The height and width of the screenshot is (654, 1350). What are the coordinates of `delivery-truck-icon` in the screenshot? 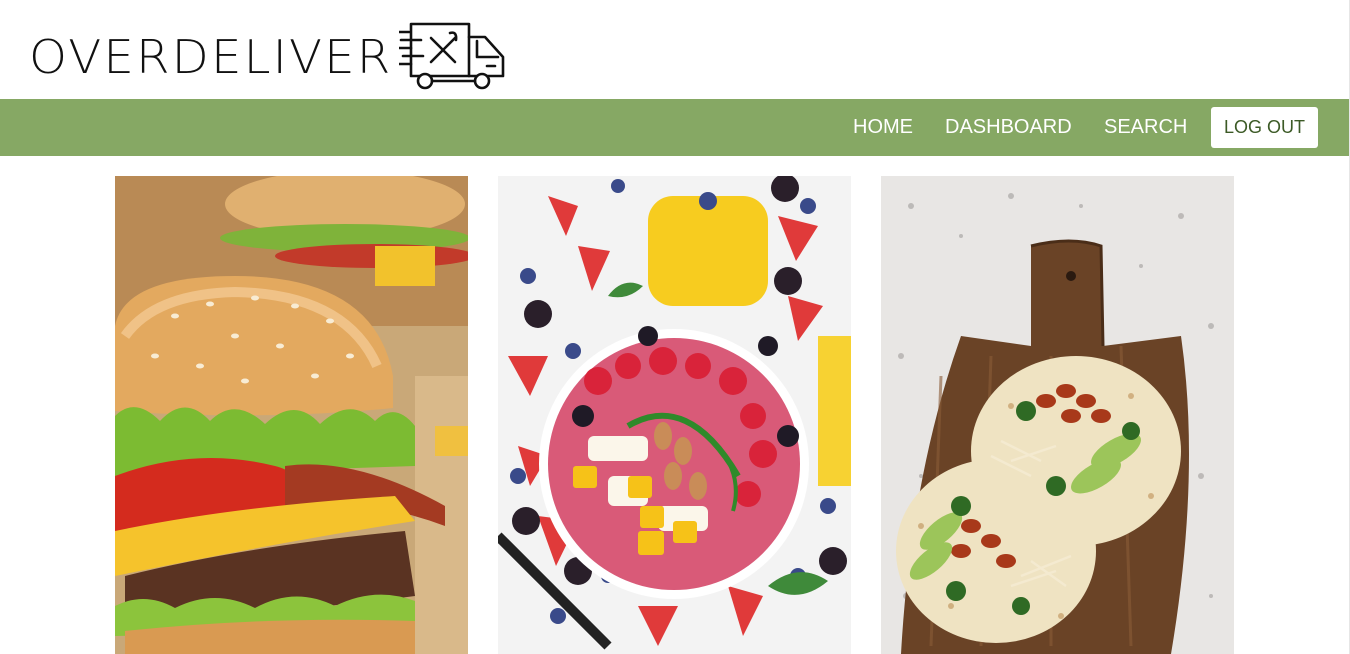 It's located at (452, 56).